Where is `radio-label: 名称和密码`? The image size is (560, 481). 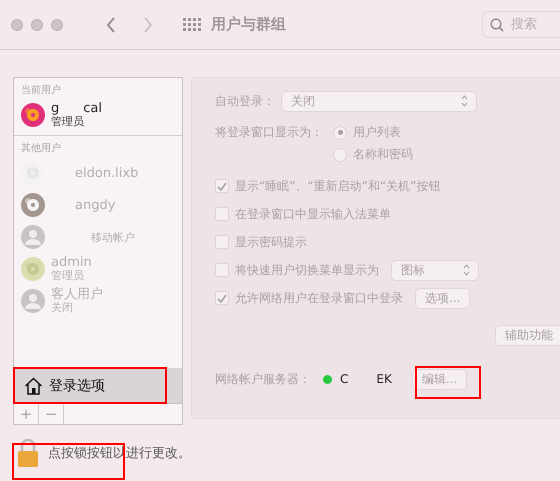
radio-label: 名称和密码 is located at coordinates (383, 154).